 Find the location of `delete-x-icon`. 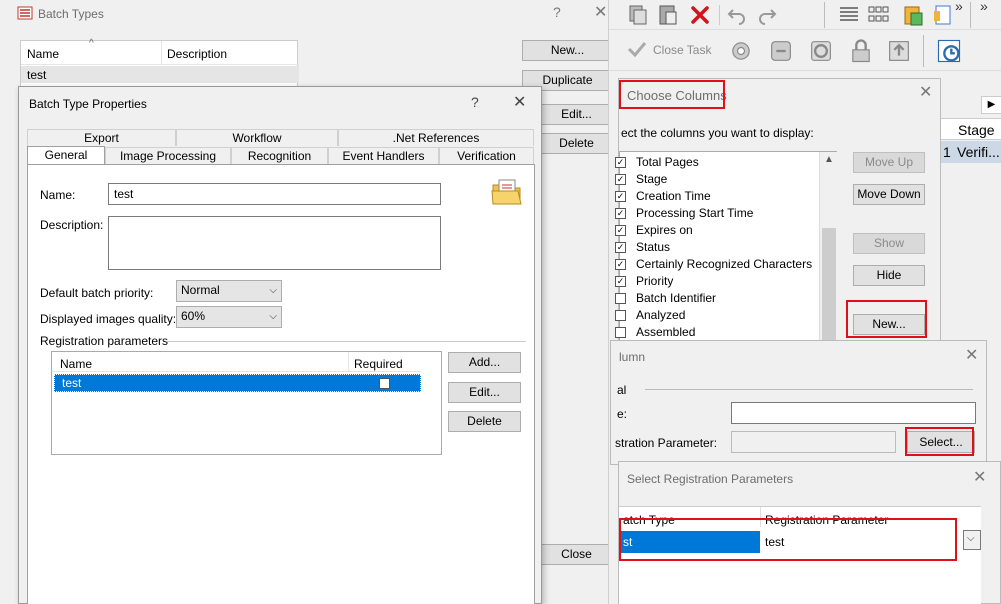

delete-x-icon is located at coordinates (700, 15).